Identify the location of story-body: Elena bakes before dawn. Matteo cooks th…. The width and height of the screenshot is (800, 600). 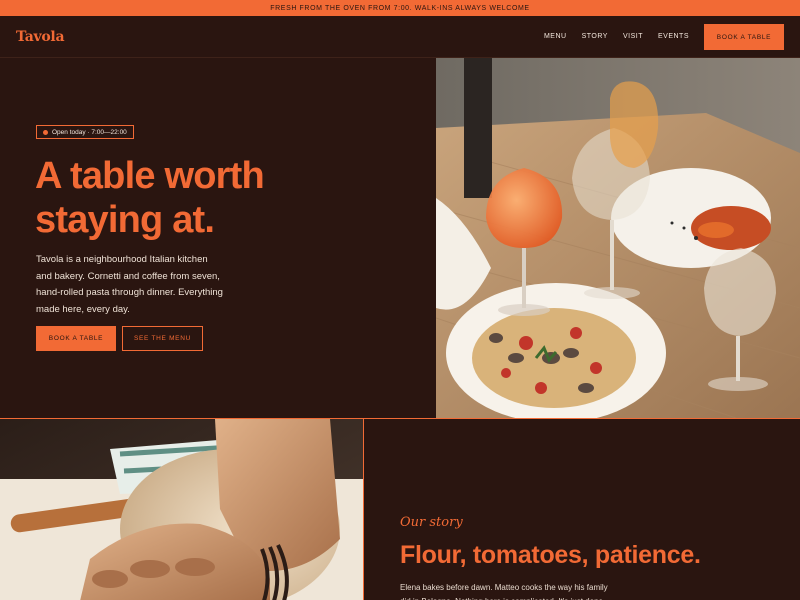
(504, 591).